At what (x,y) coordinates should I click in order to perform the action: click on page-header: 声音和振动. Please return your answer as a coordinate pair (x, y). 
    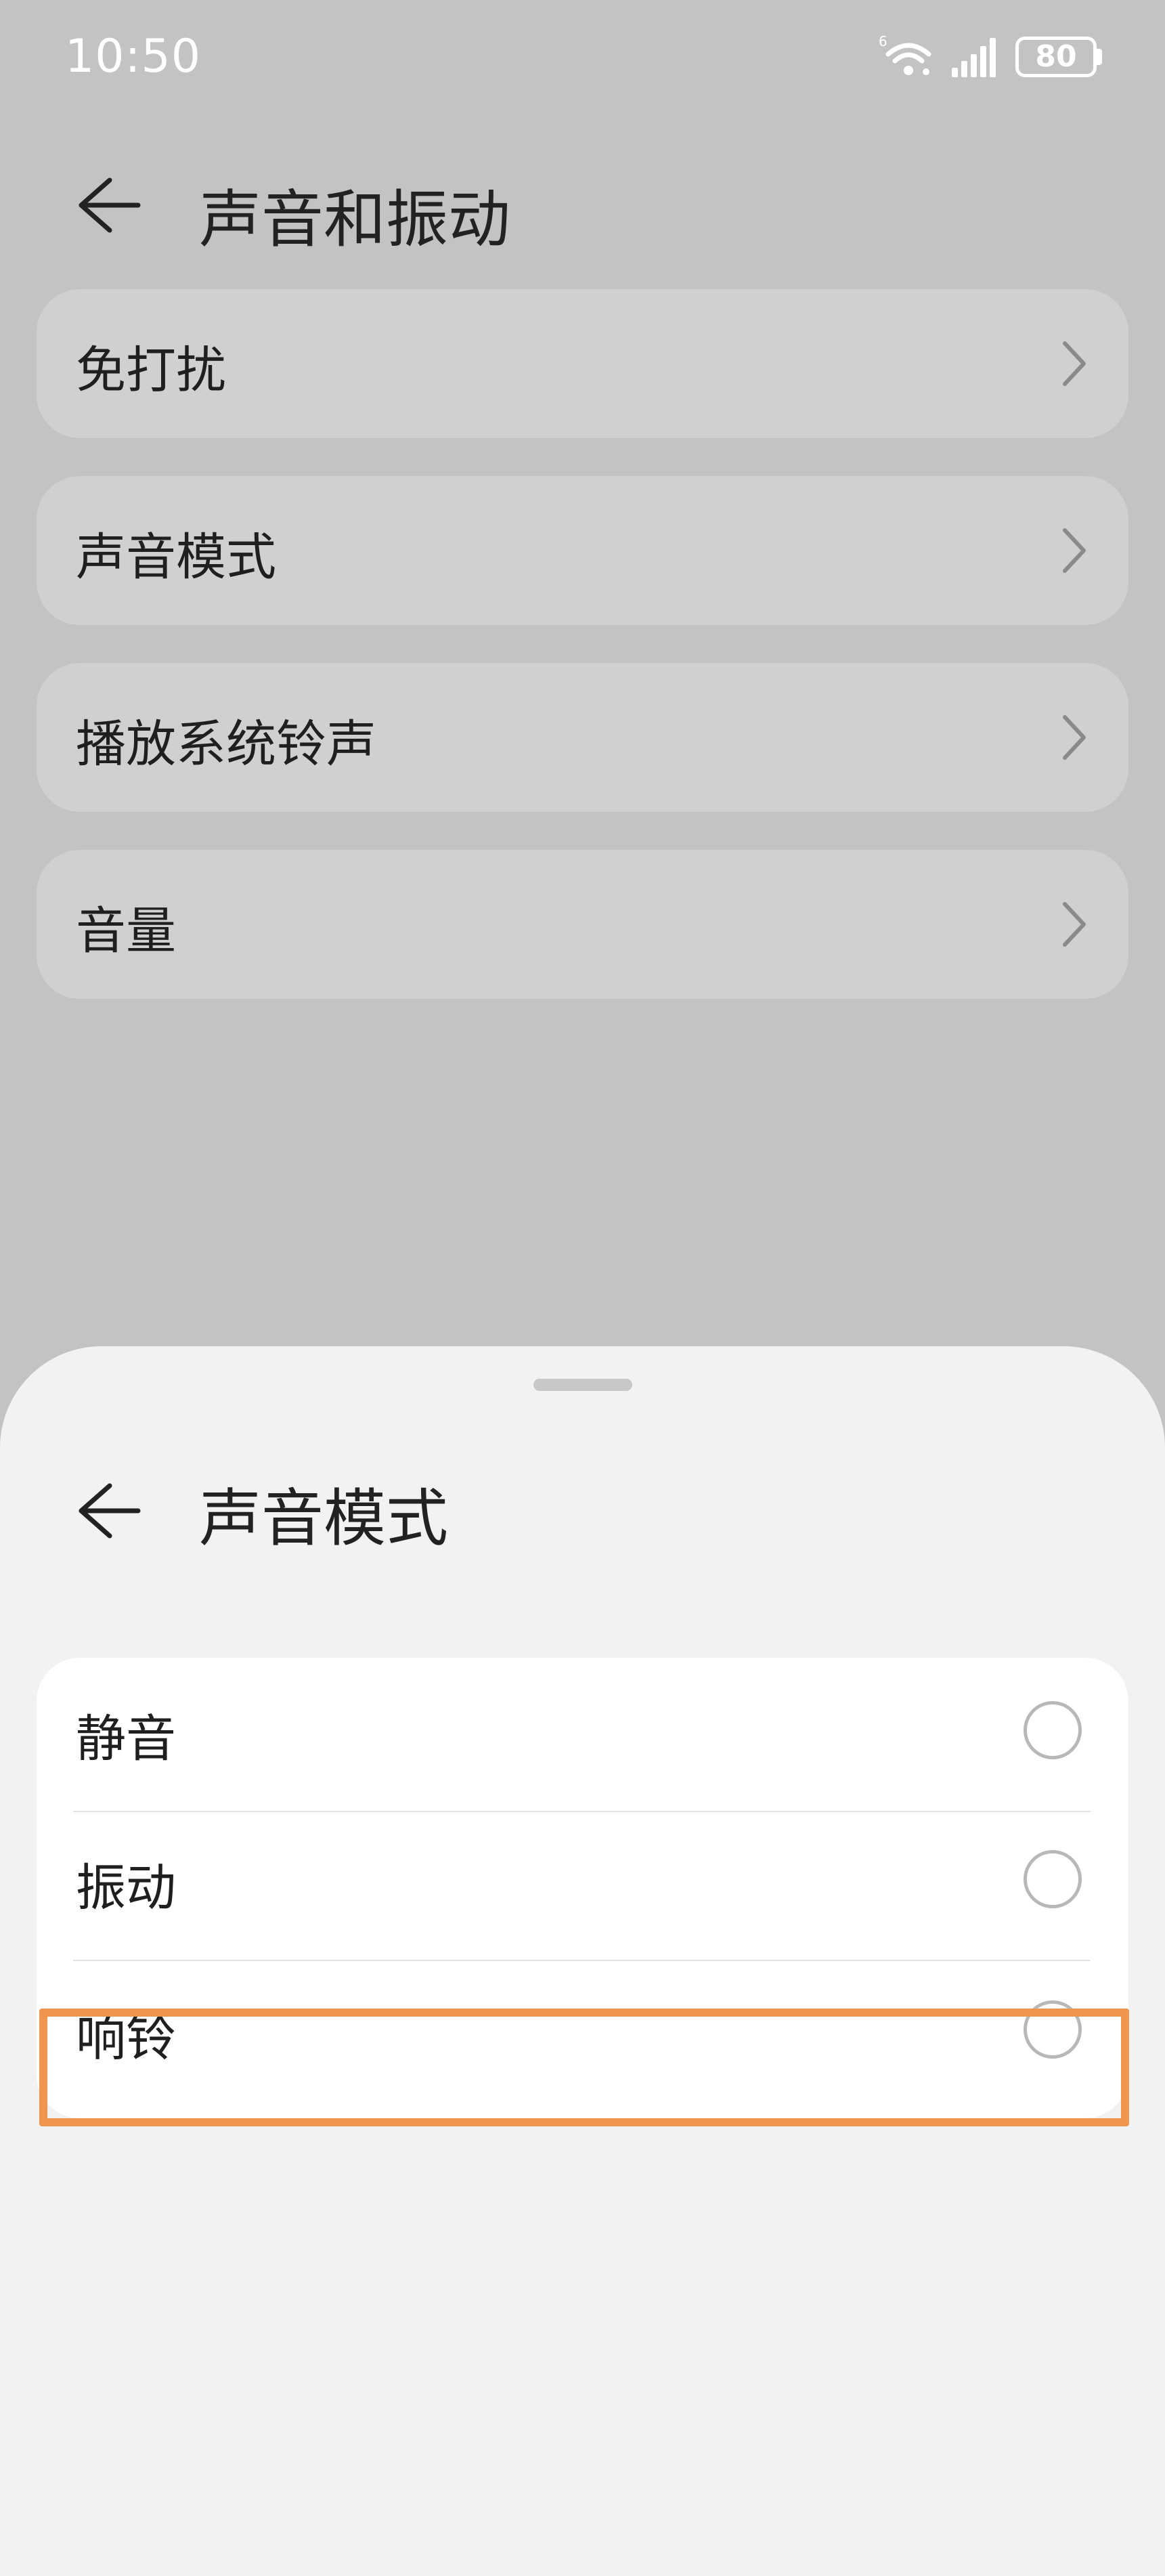
    Looking at the image, I should click on (582, 206).